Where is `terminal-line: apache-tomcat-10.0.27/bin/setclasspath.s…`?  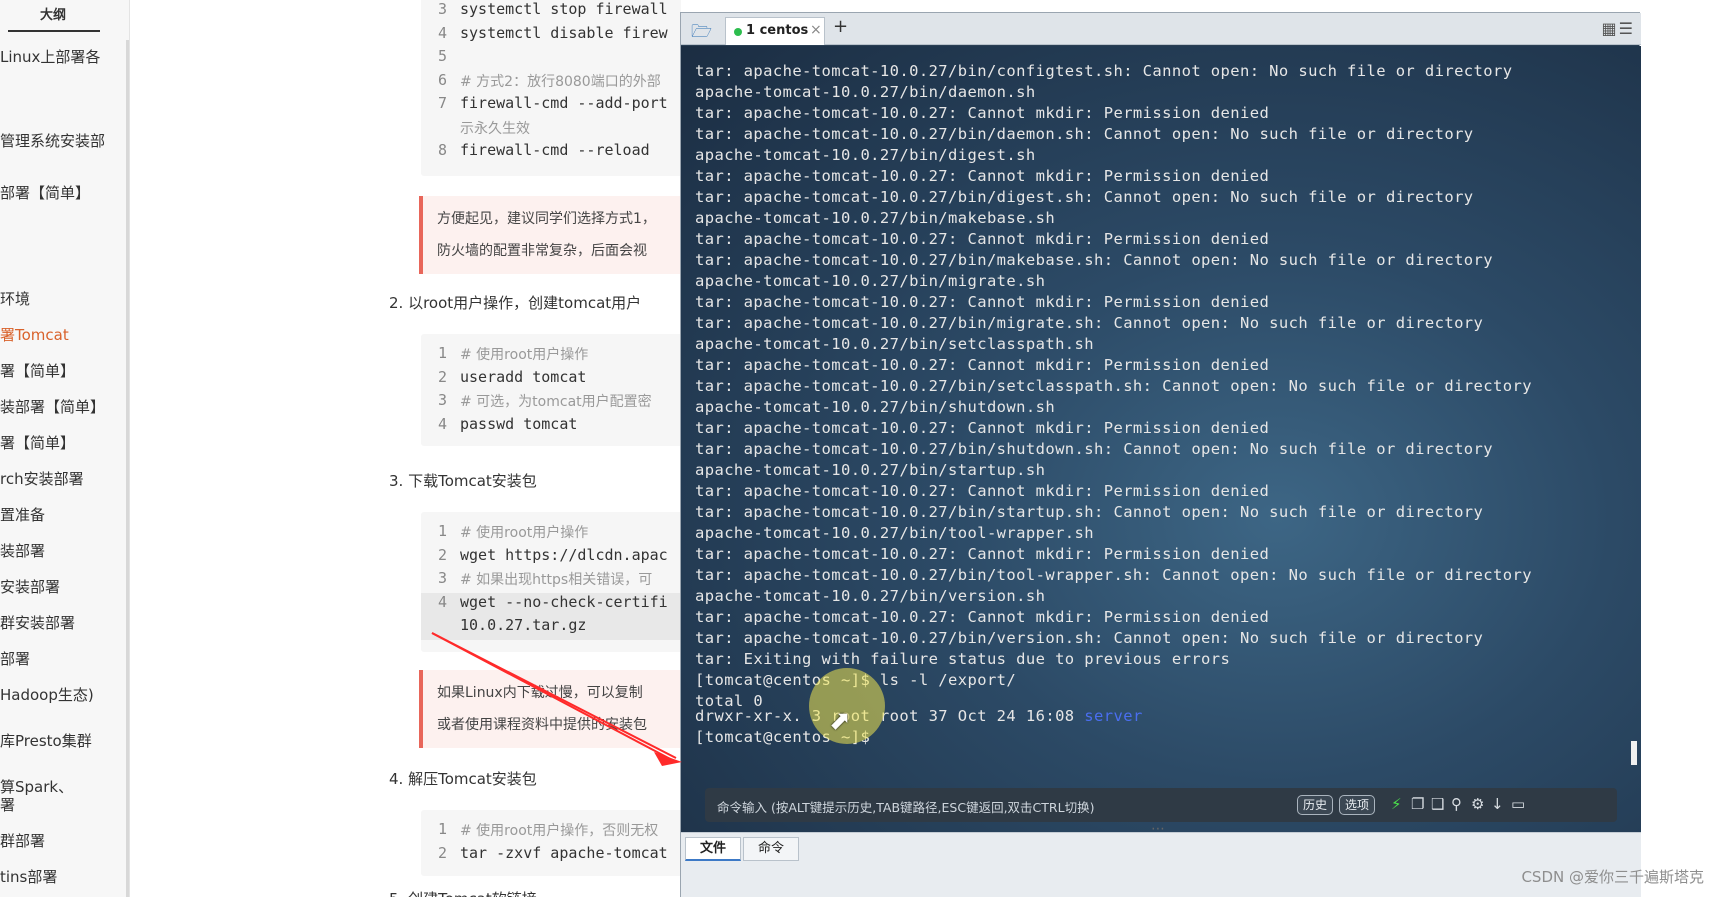 terminal-line: apache-tomcat-10.0.27/bin/setclasspath.s… is located at coordinates (895, 344).